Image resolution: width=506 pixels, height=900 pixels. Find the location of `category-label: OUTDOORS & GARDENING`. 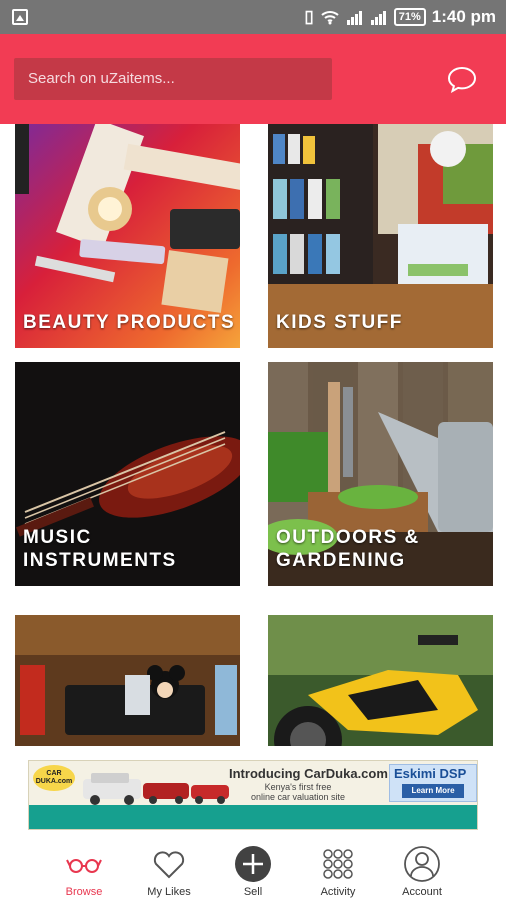

category-label: OUTDOORS & GARDENING is located at coordinates (348, 549).